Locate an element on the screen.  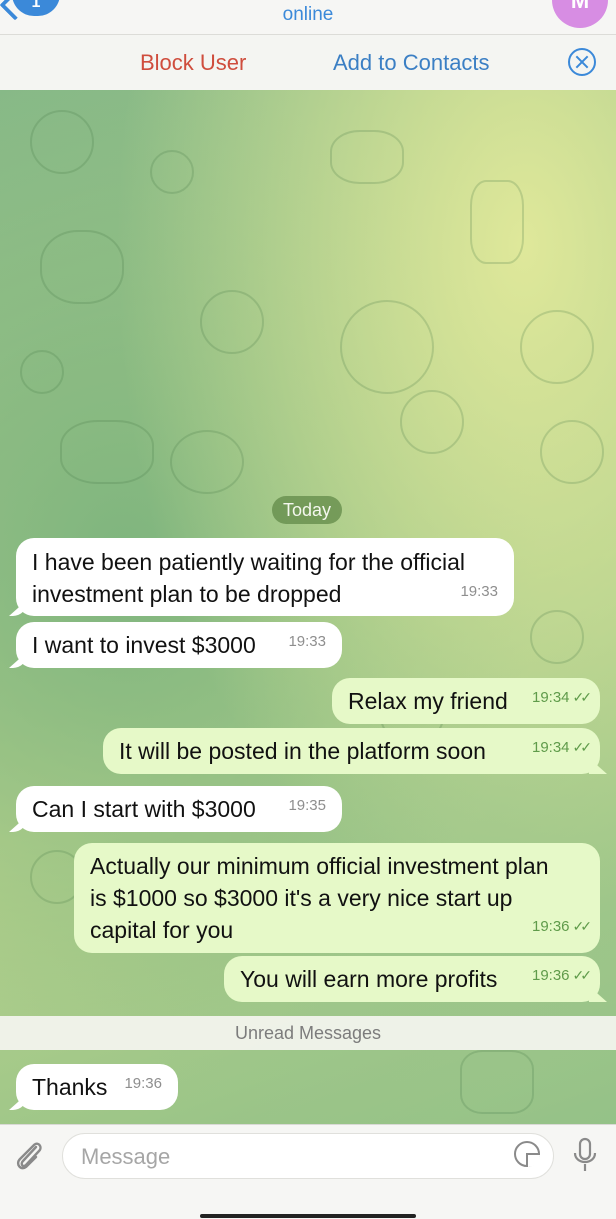
sticker-icon is located at coordinates (527, 1154).